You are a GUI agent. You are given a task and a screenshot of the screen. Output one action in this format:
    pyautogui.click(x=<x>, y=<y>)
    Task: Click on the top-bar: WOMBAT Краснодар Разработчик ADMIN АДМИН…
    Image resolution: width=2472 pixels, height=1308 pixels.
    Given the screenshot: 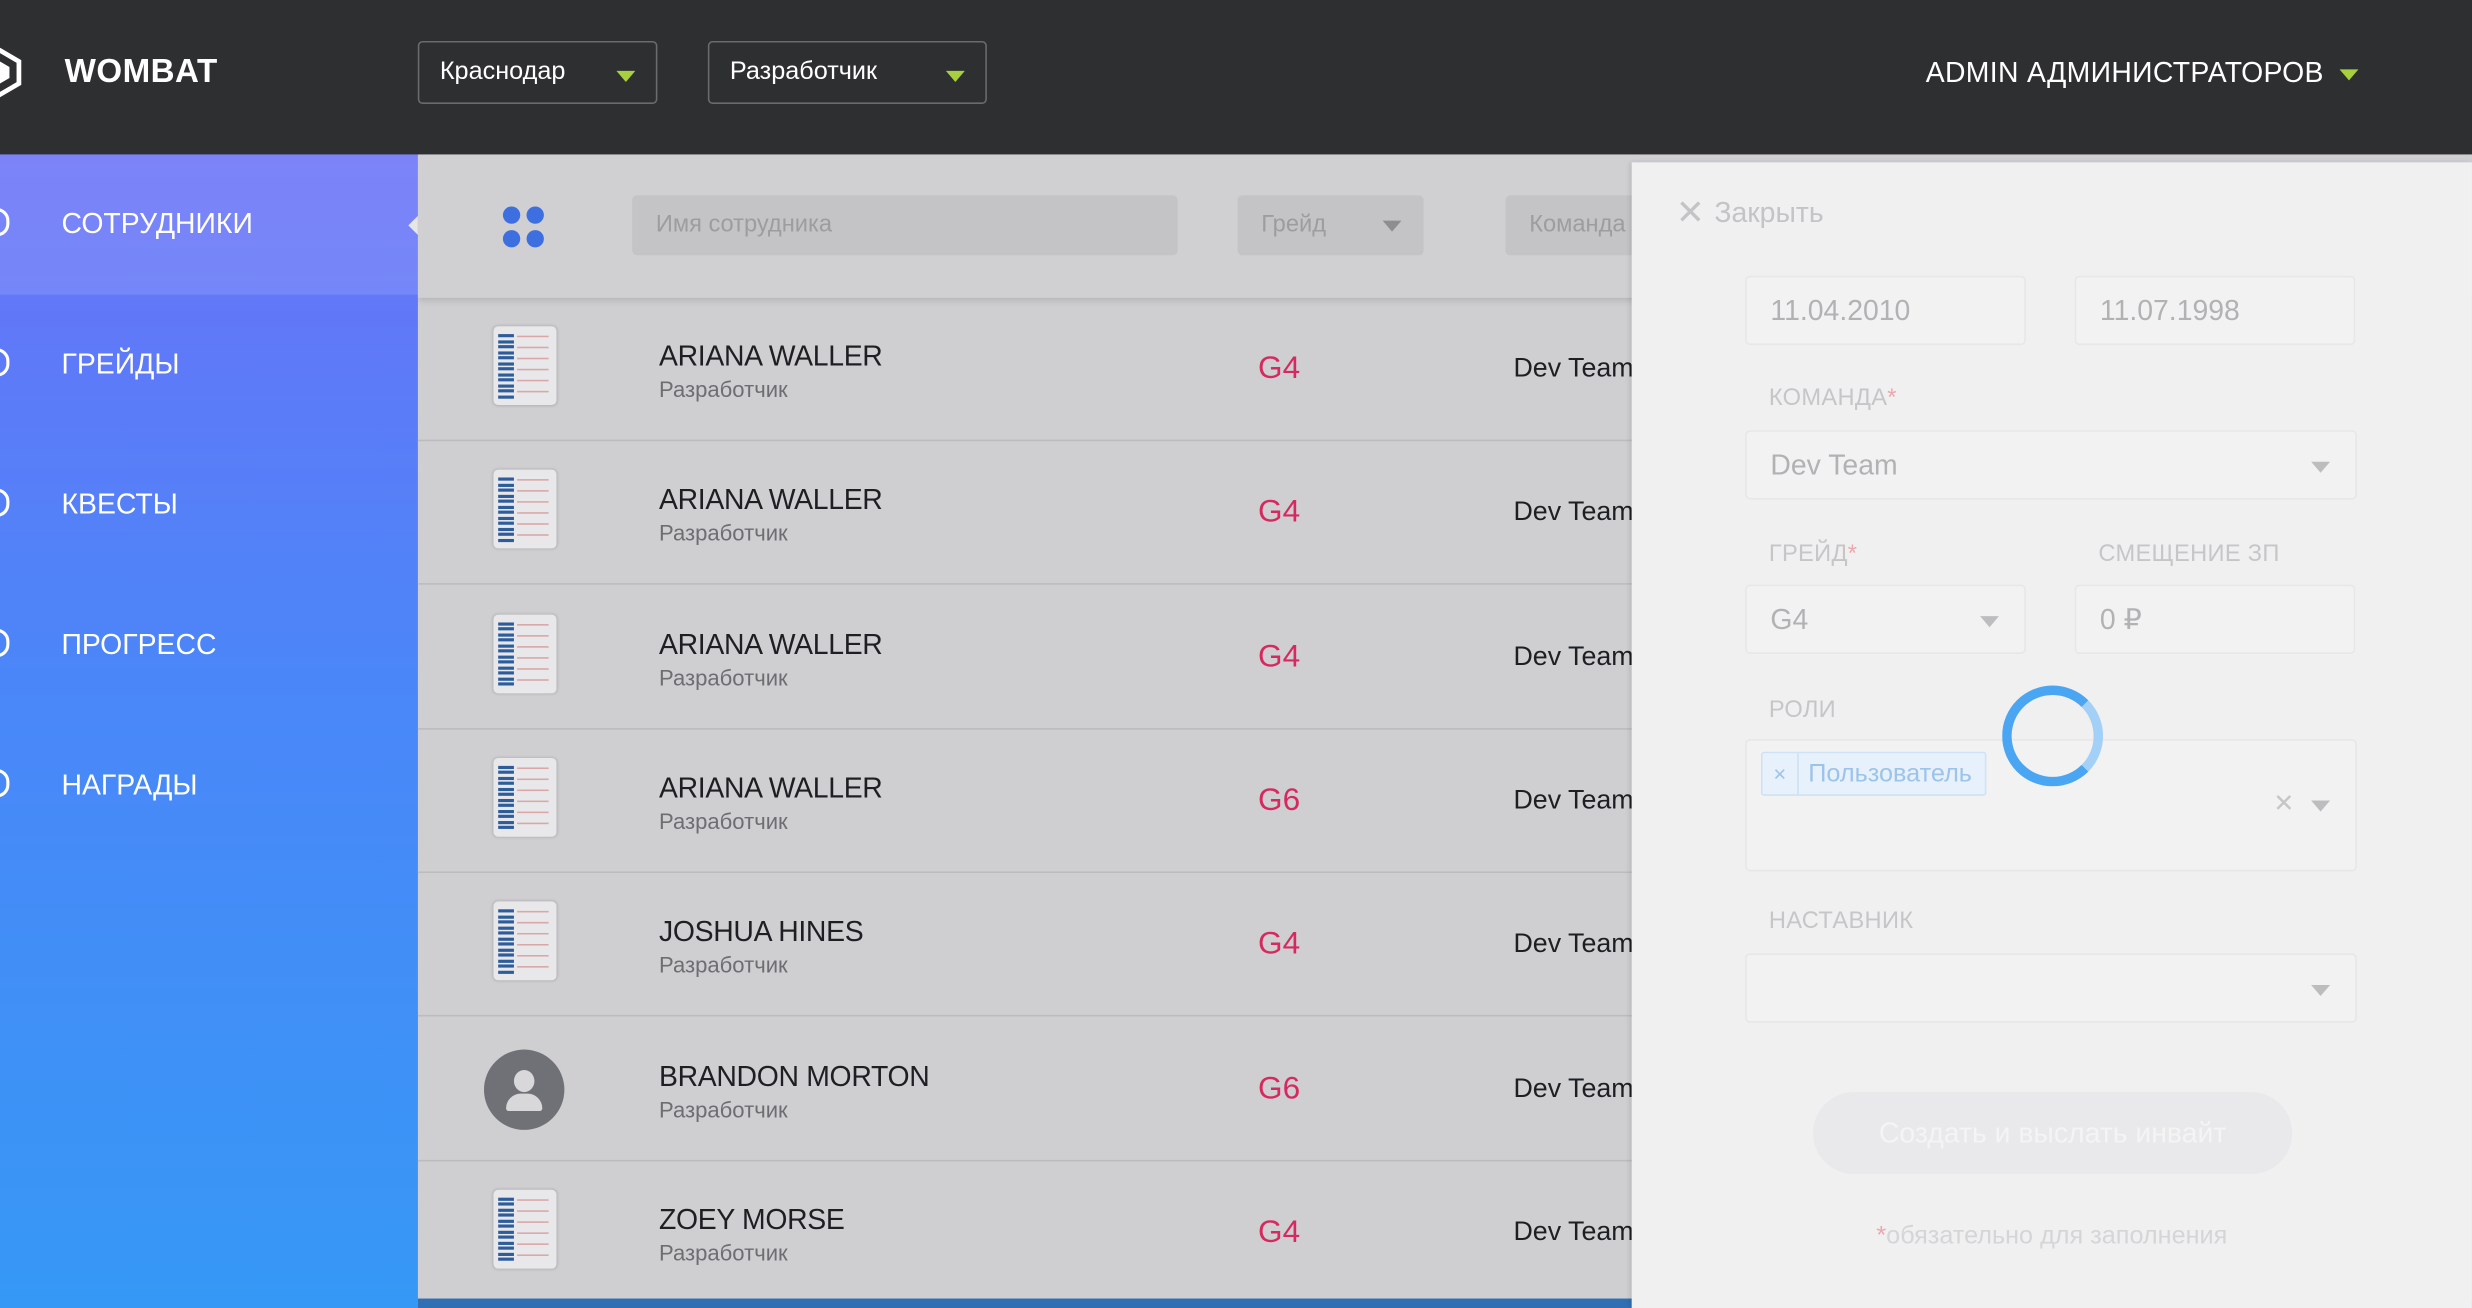 What is the action you would take?
    pyautogui.click(x=1236, y=77)
    